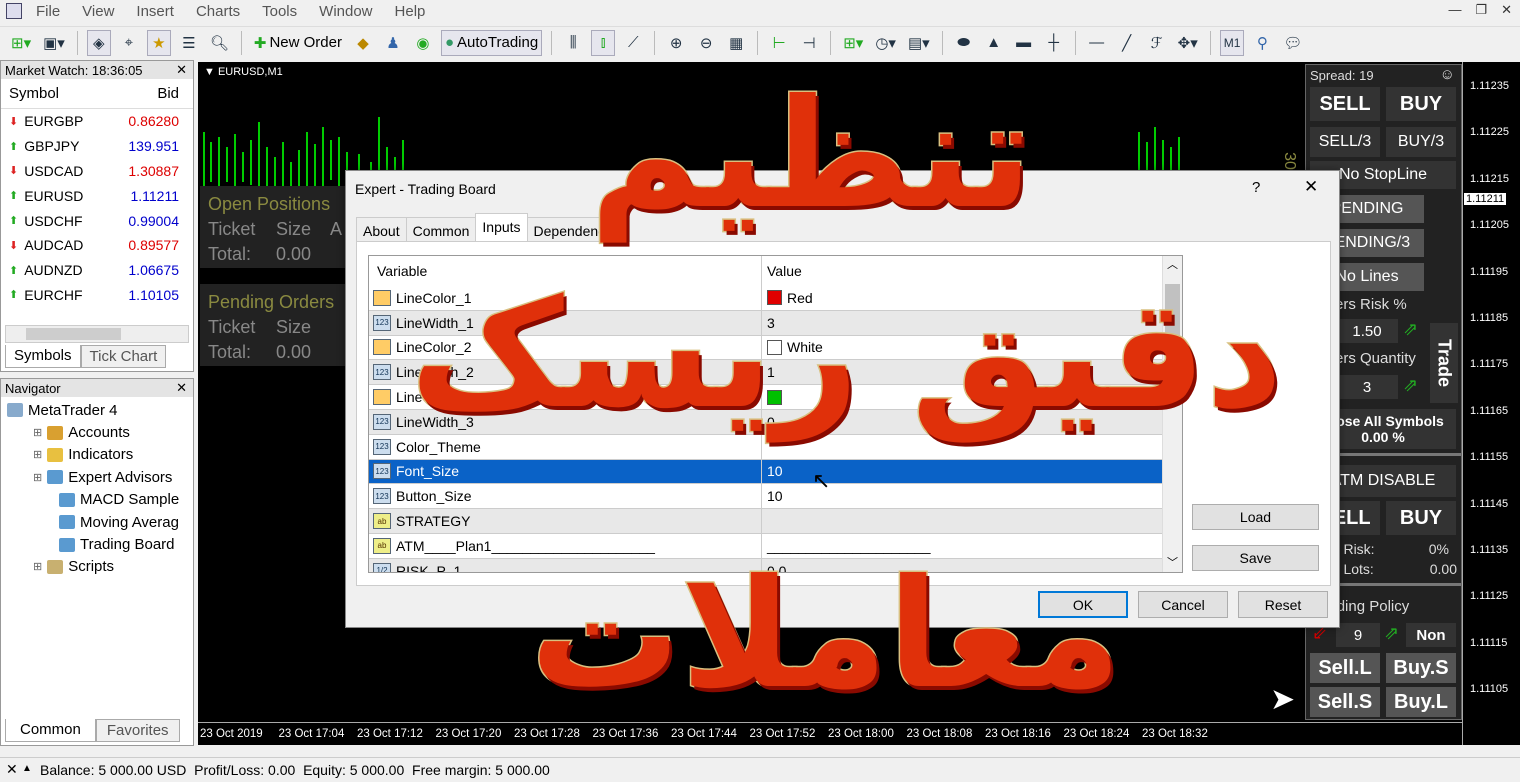 The height and width of the screenshot is (782, 1520). I want to click on input-row: 123 Font_Size 10, so click(775, 472).